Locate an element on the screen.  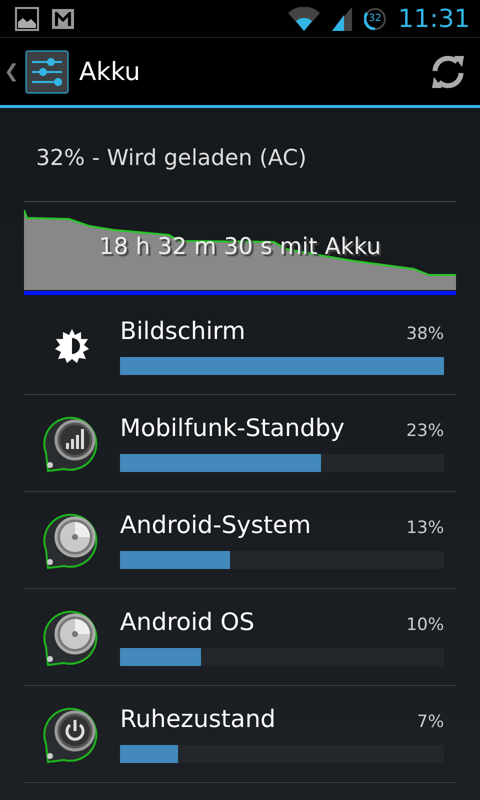
mail-icon is located at coordinates (63, 19).